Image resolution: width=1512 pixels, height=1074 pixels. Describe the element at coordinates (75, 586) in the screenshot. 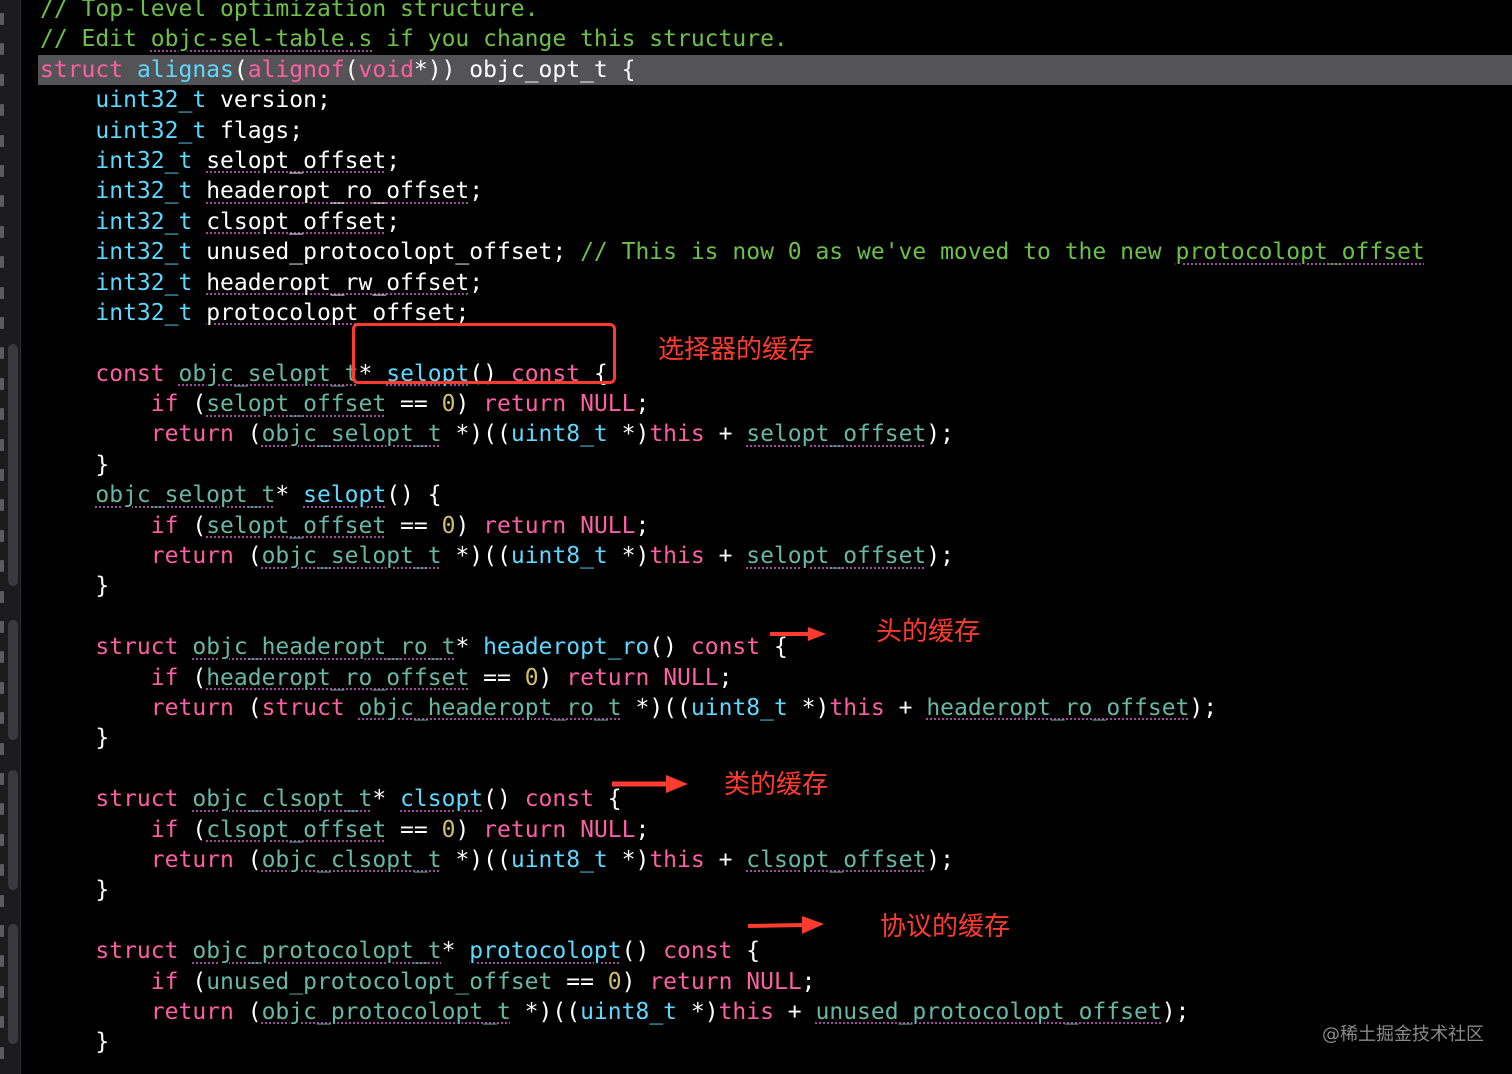

I see `code-token: }` at that location.